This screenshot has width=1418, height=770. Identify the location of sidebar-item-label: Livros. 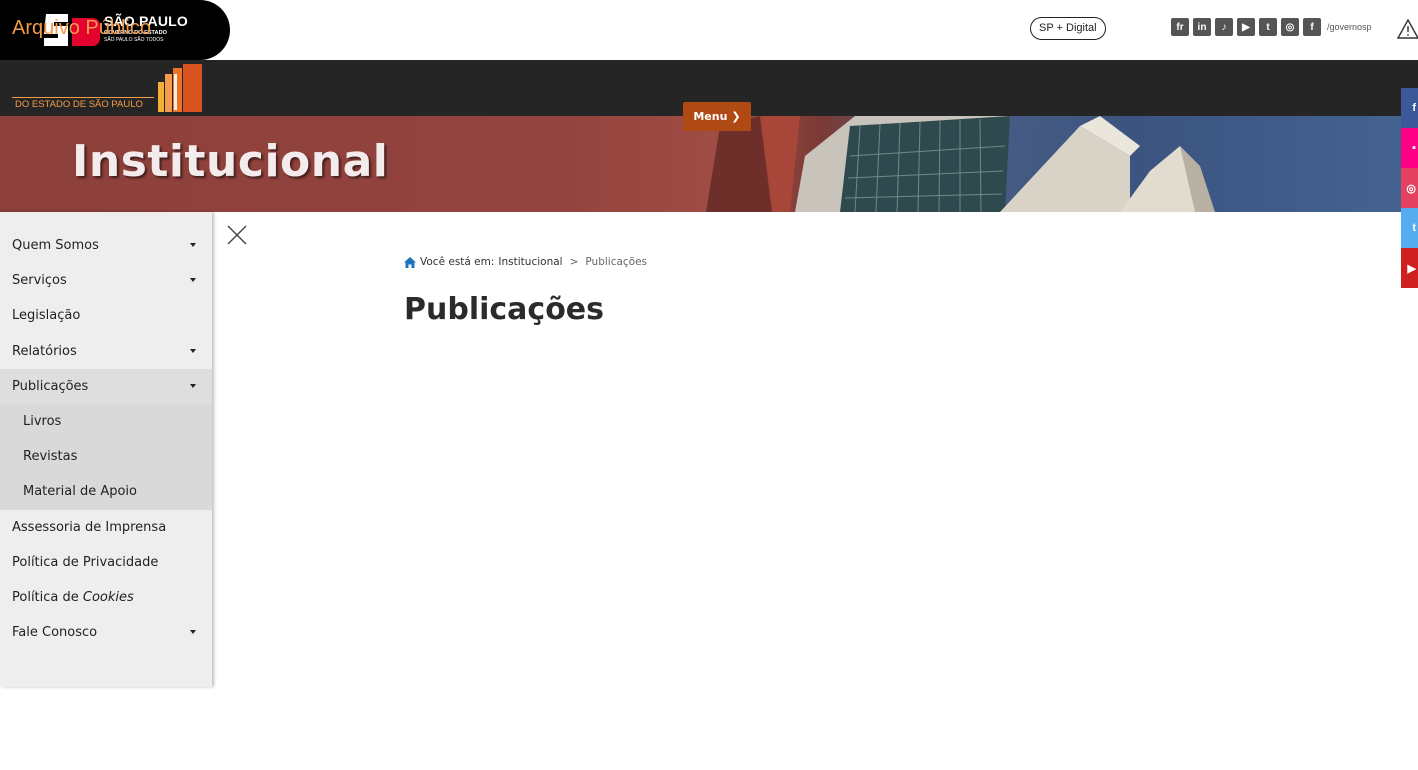
(42, 421).